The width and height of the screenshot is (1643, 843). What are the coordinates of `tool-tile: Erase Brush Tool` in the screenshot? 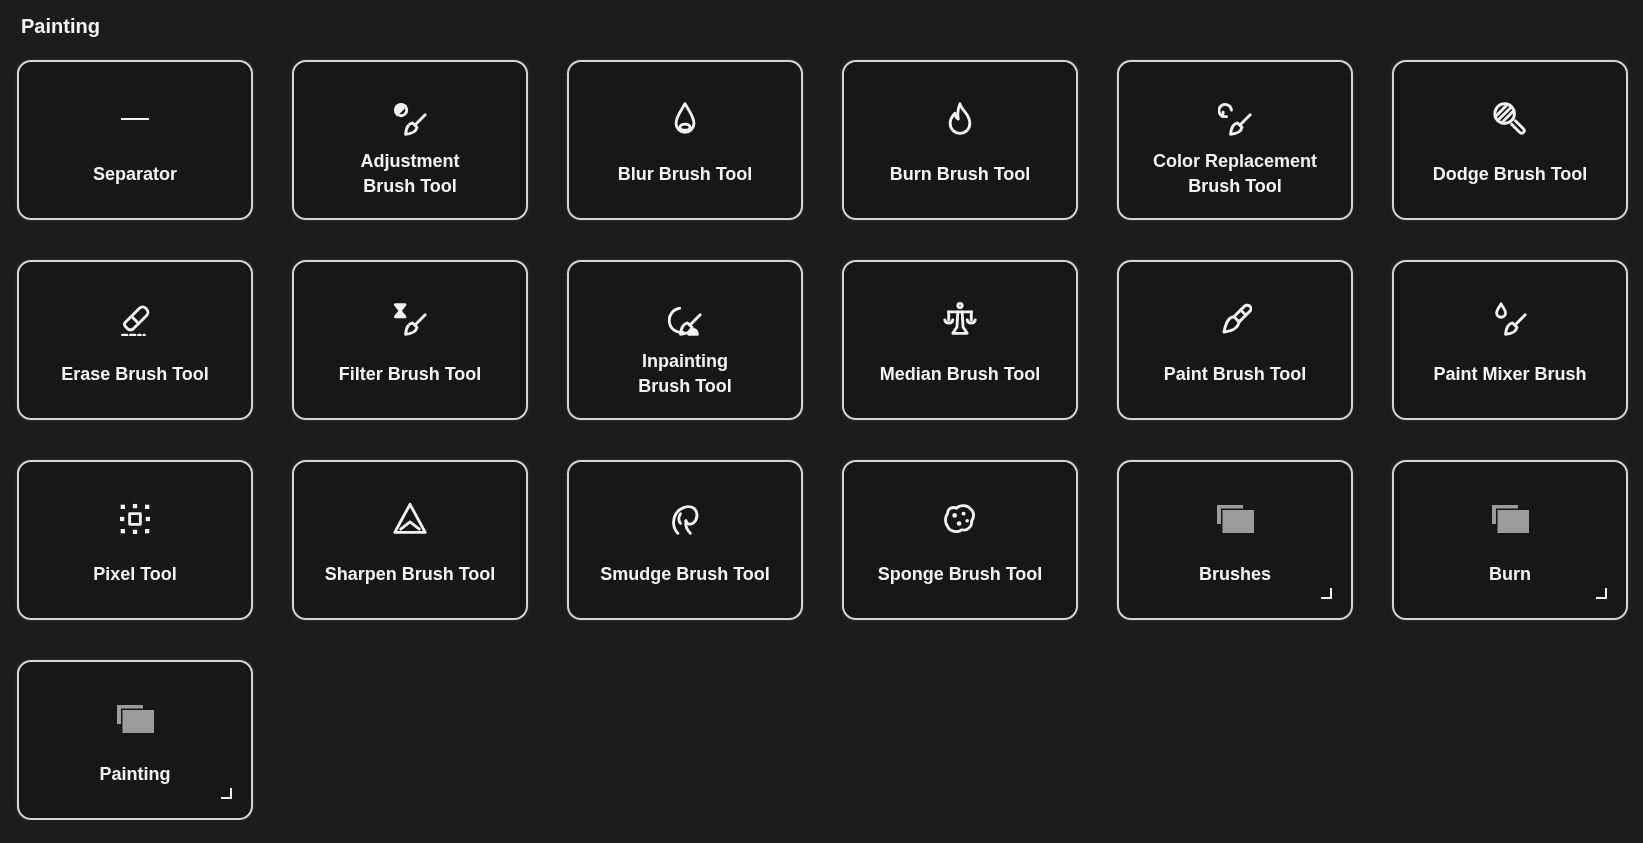 It's located at (135, 340).